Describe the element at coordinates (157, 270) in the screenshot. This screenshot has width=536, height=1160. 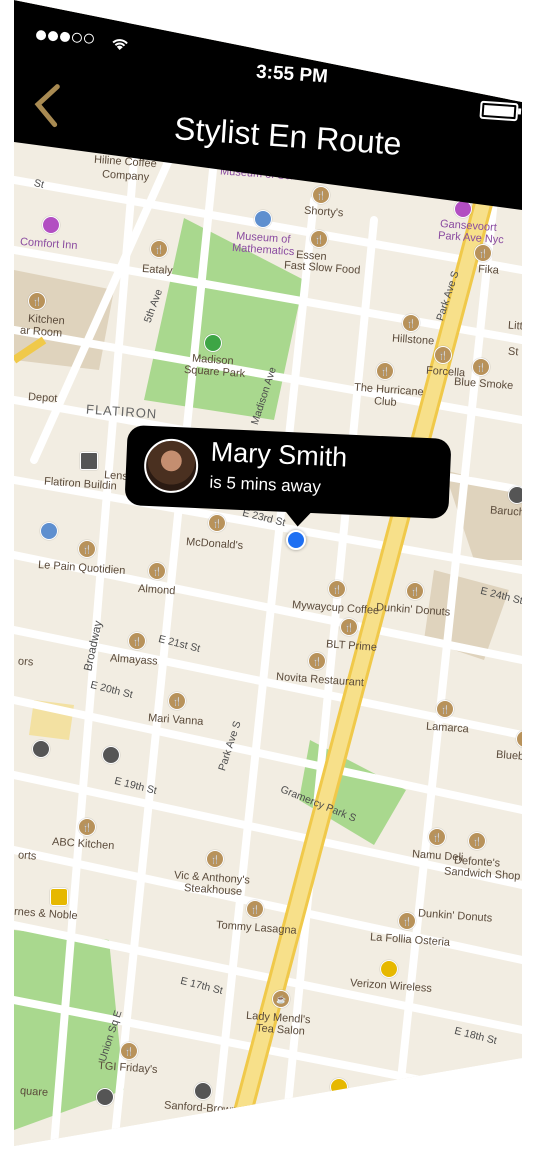
I see `map-label: Eataly` at that location.